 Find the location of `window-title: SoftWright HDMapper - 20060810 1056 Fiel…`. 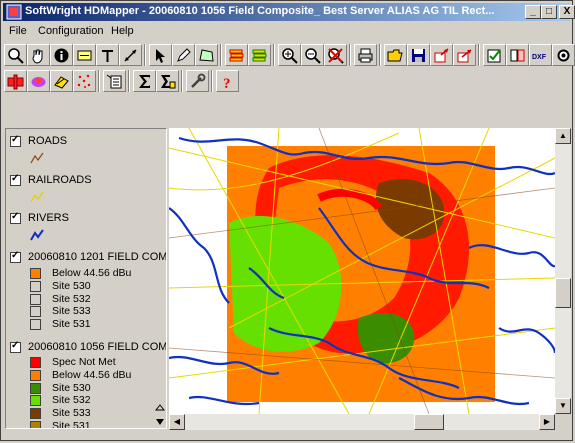

window-title: SoftWright HDMapper - 20060810 1056 Fiel… is located at coordinates (260, 11).